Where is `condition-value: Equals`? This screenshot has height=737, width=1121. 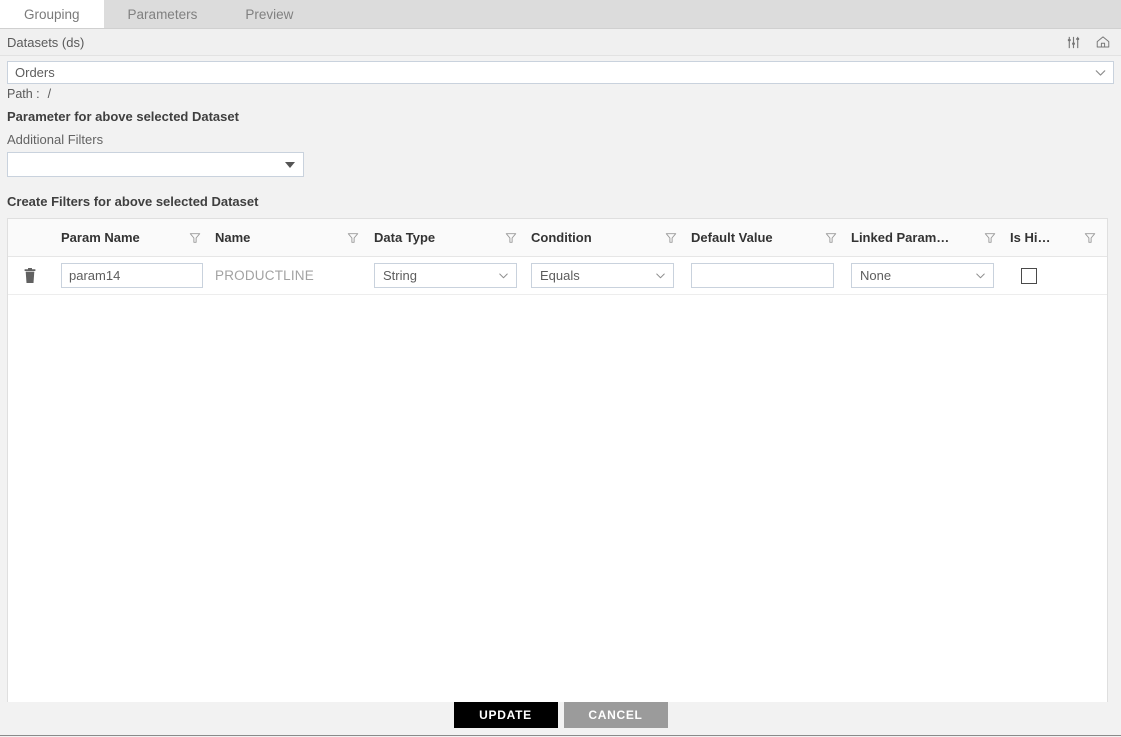 condition-value: Equals is located at coordinates (560, 275).